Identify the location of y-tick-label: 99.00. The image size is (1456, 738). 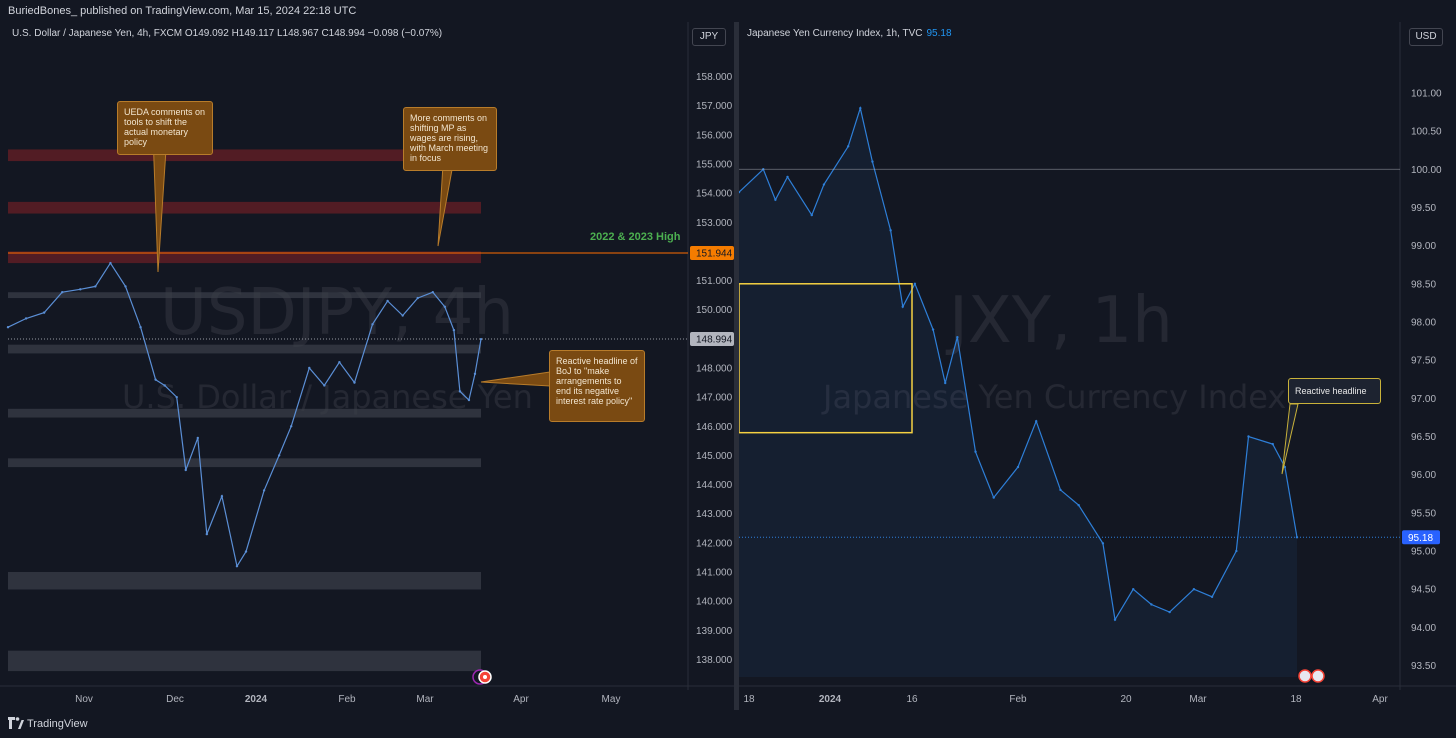
(1423, 246).